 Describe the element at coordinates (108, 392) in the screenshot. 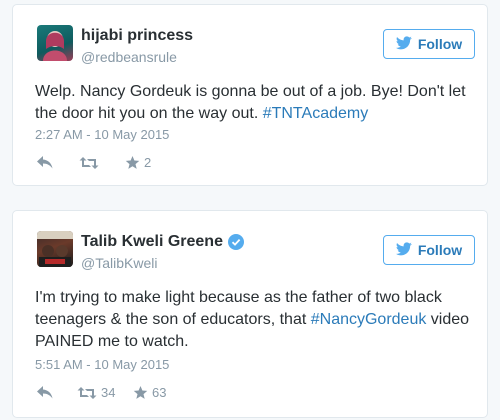

I see `retweet-count: 34` at that location.